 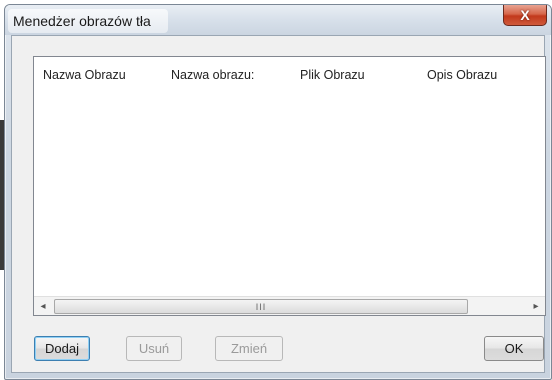 I want to click on scrollbar-thumb: III, so click(x=261, y=306).